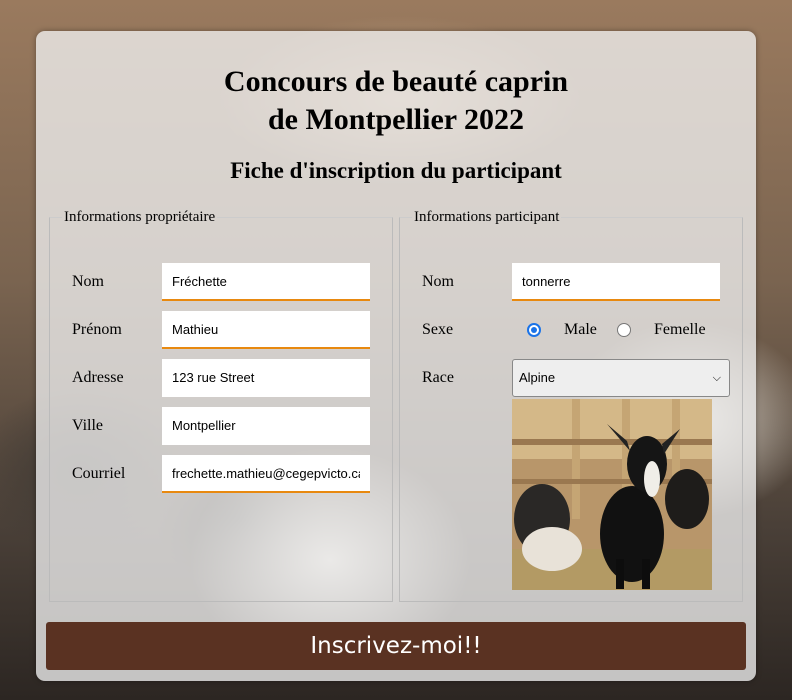 This screenshot has width=792, height=700. I want to click on title-line-2: de Montpellier 2022, so click(396, 119).